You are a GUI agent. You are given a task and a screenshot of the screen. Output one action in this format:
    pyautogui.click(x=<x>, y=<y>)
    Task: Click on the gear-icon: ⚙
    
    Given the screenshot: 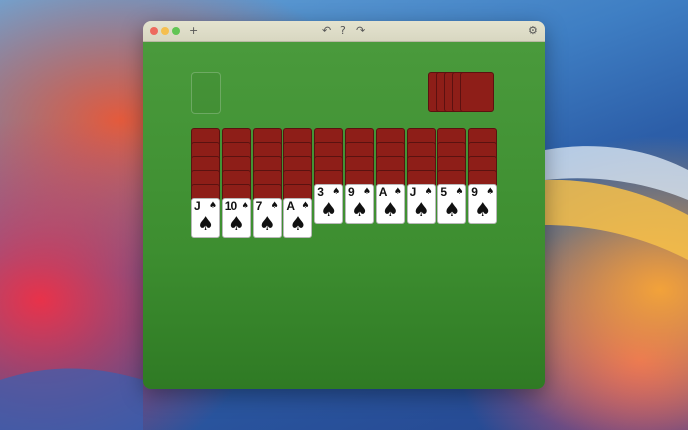 What is the action you would take?
    pyautogui.click(x=533, y=31)
    